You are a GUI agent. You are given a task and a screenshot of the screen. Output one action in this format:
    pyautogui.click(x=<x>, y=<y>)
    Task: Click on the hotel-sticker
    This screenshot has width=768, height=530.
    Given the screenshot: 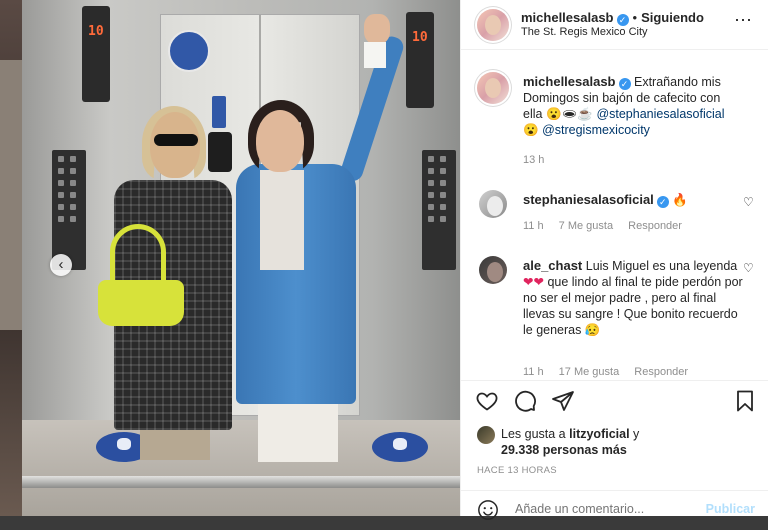 What is the action you would take?
    pyautogui.click(x=189, y=51)
    